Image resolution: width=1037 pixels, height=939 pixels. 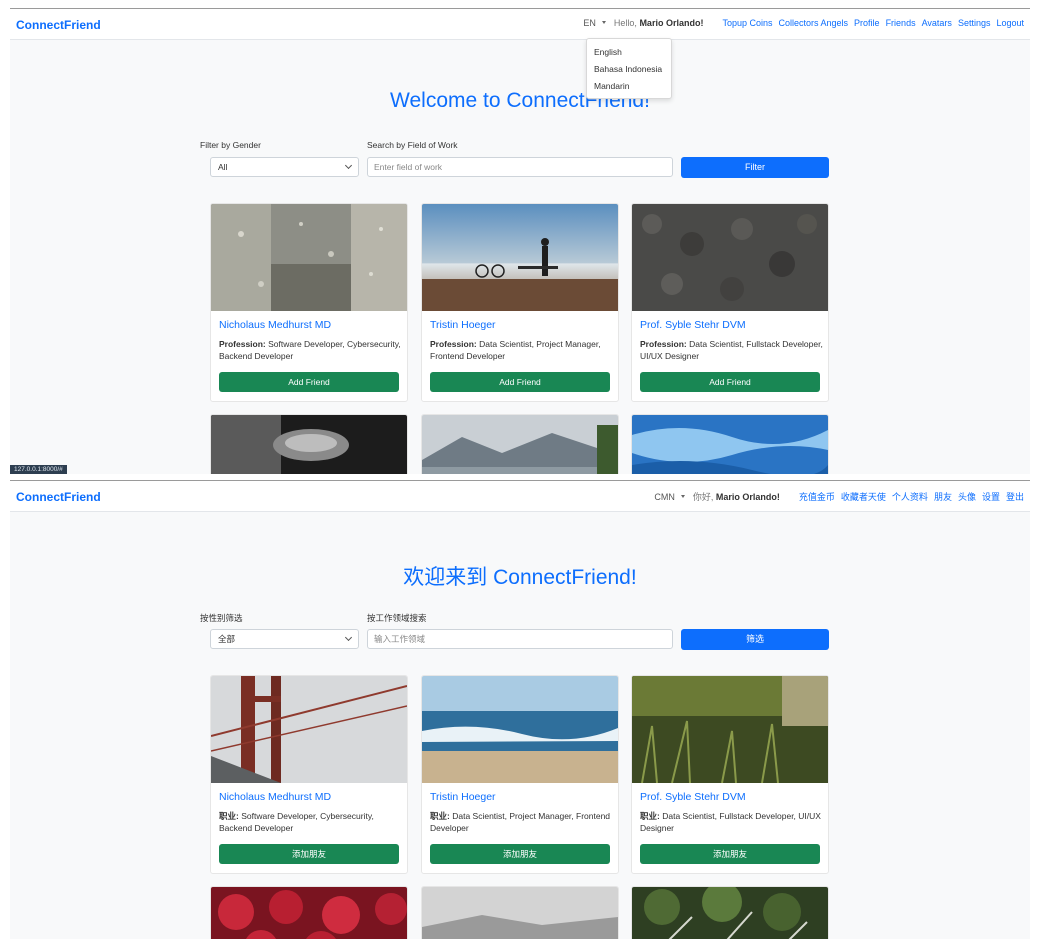 What do you see at coordinates (284, 167) in the screenshot?
I see `gender-select: All` at bounding box center [284, 167].